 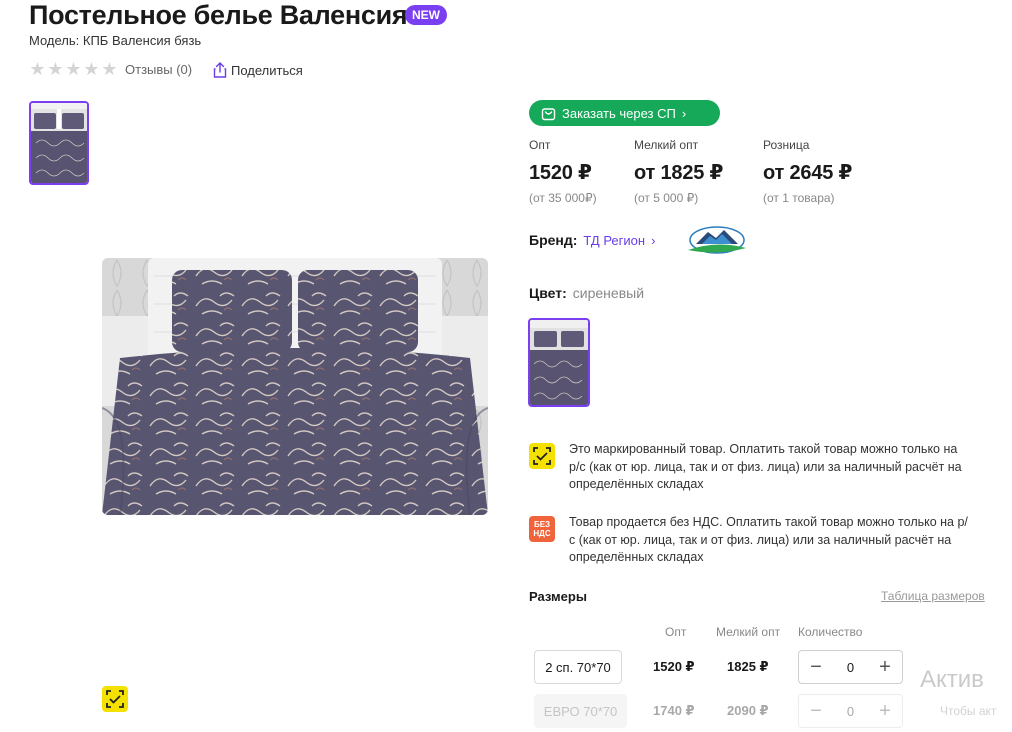 I want to click on row-price-small-opt: 1825 ₽, so click(x=748, y=666).